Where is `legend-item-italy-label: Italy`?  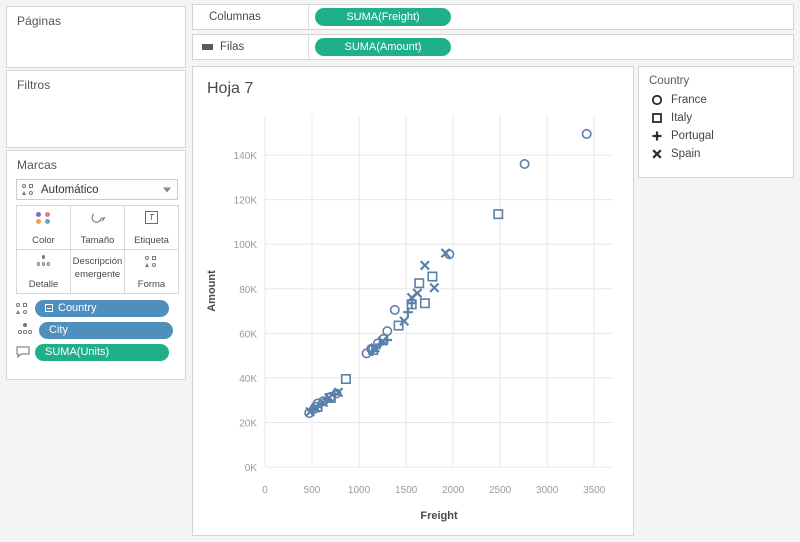 legend-item-italy-label: Italy is located at coordinates (682, 118).